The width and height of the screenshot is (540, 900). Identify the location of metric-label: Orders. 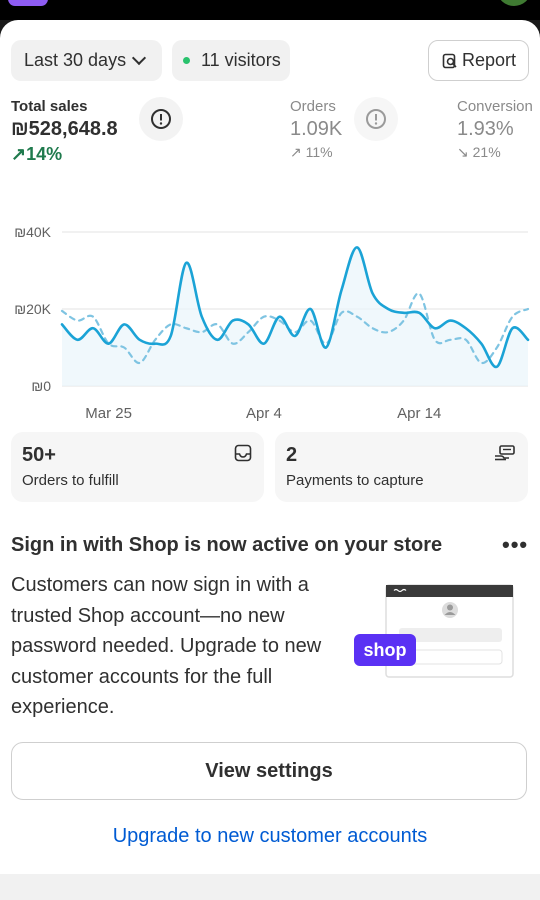
(313, 106).